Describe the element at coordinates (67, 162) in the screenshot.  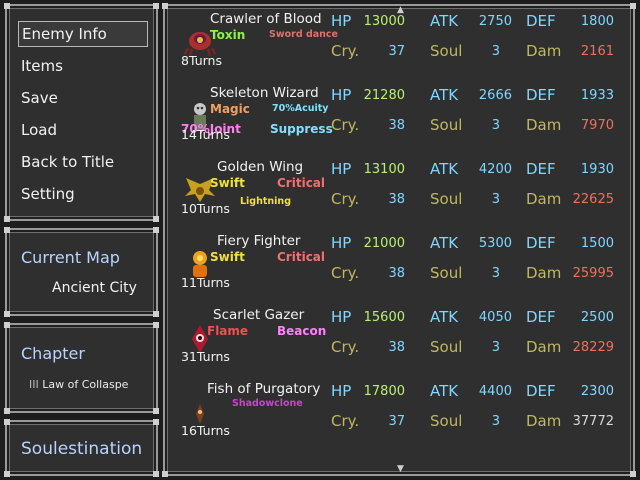
I see `menu-item-back-to-title: Back to Title` at that location.